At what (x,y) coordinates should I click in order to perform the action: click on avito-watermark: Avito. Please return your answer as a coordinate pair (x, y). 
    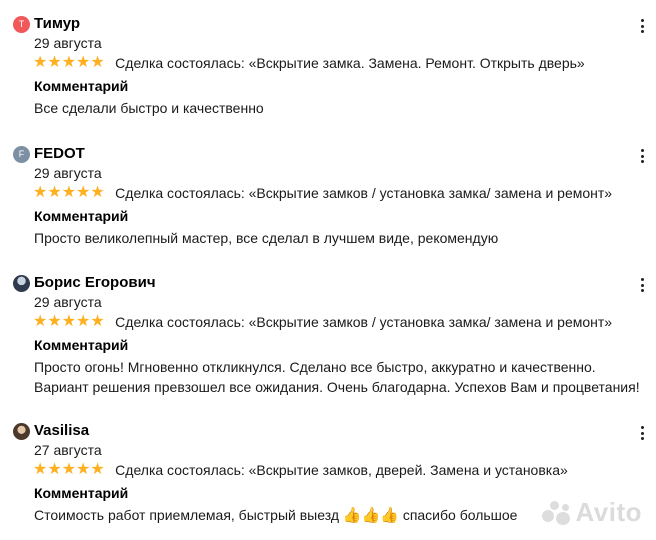
    Looking at the image, I should click on (592, 512).